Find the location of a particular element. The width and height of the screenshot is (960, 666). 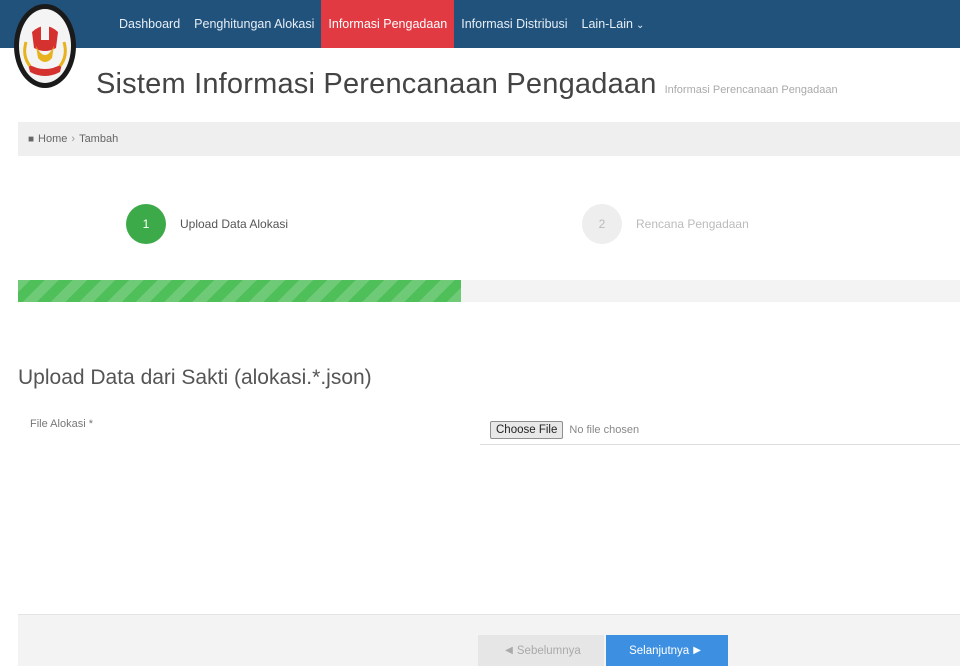

nav-item-label: Penghitungan Alokasi is located at coordinates (254, 24).